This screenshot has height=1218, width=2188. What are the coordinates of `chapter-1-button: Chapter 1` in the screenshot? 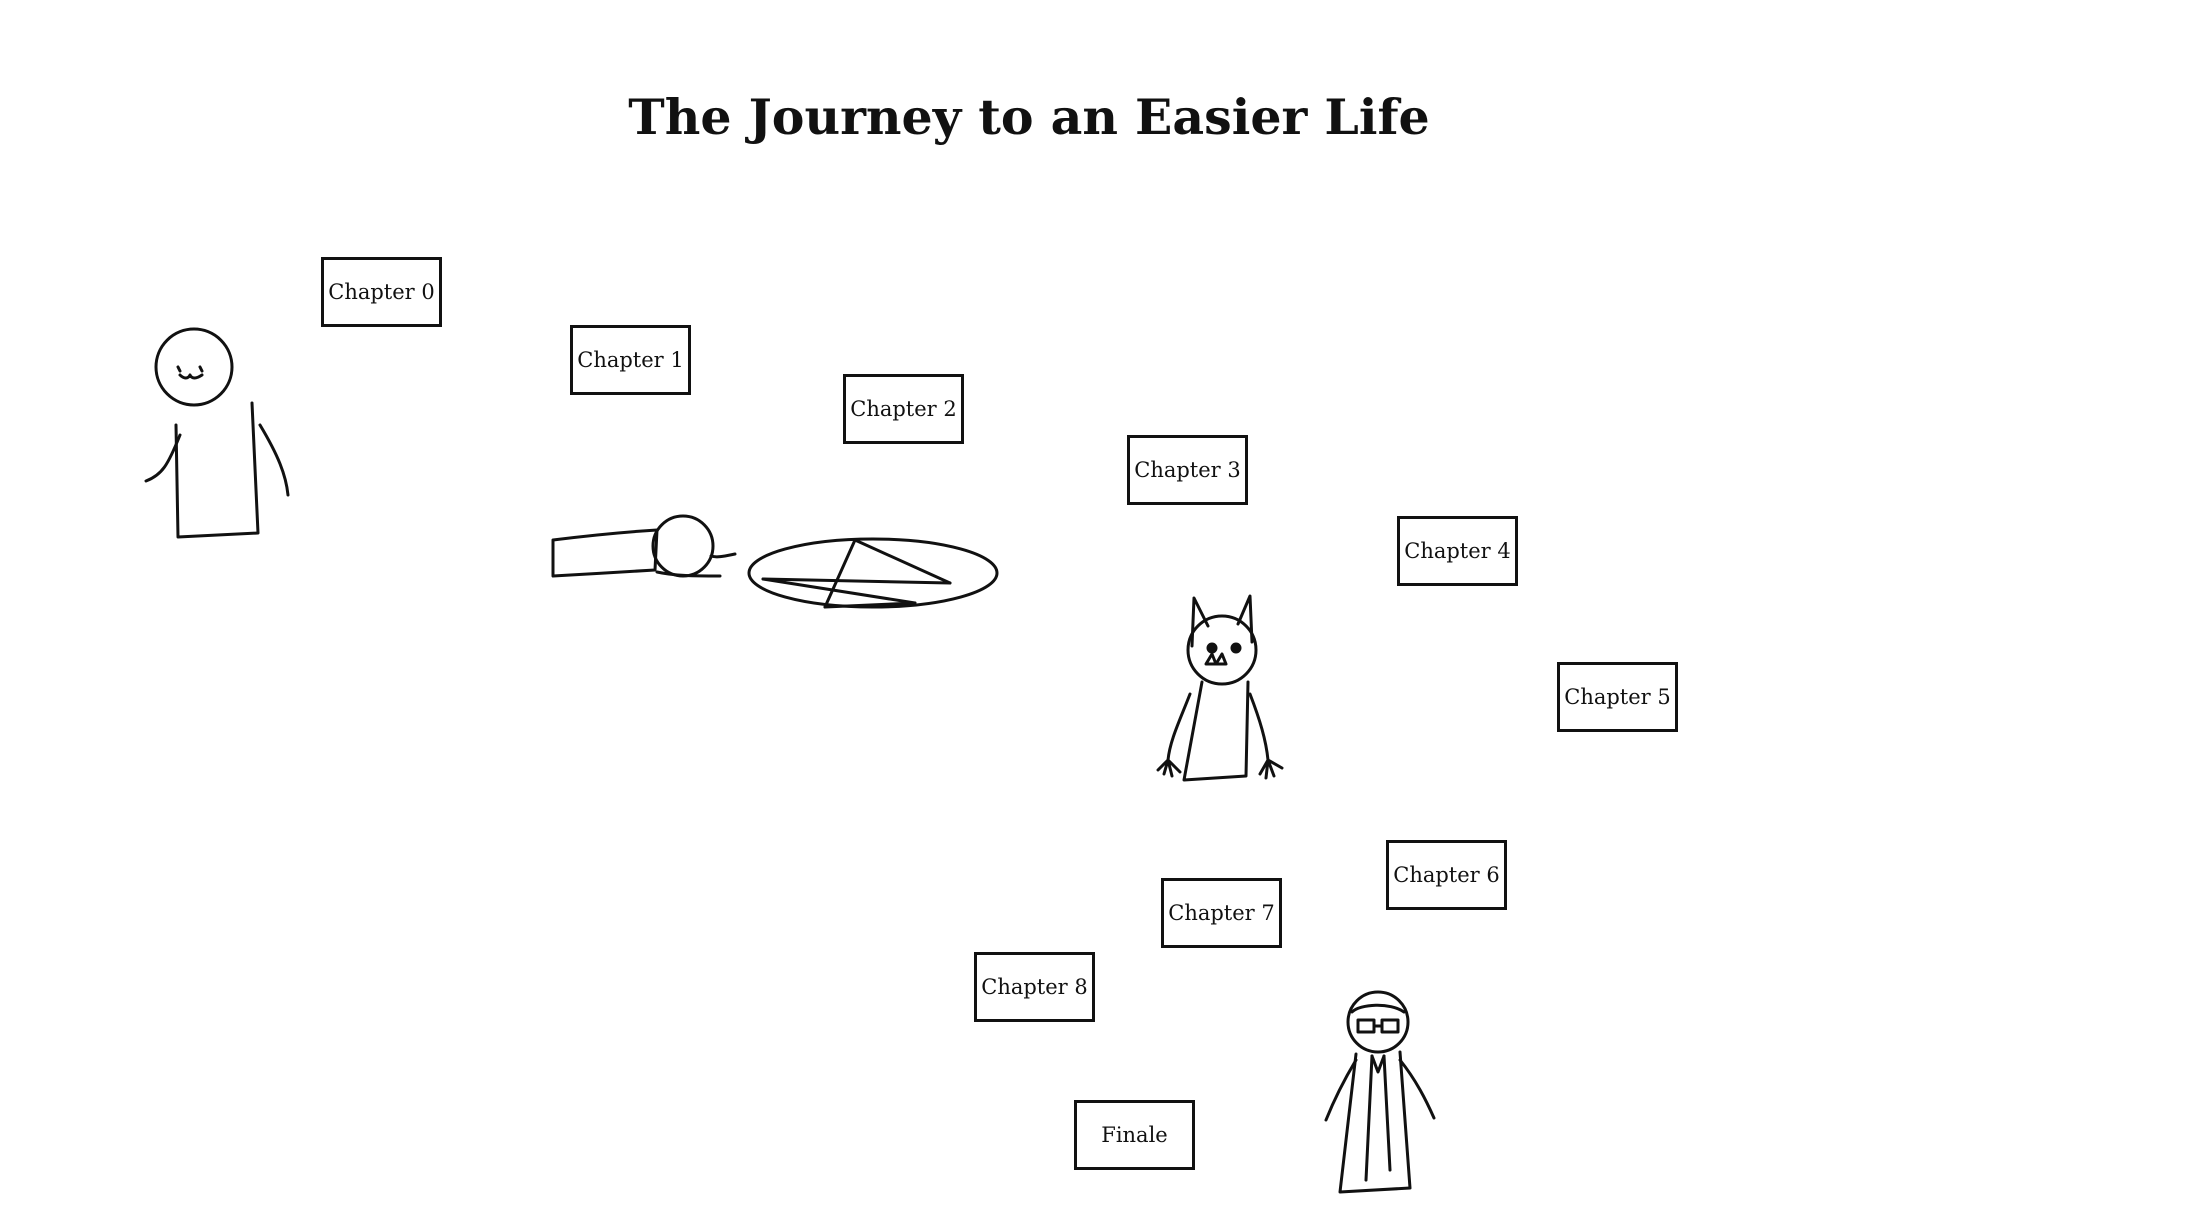 It's located at (630, 360).